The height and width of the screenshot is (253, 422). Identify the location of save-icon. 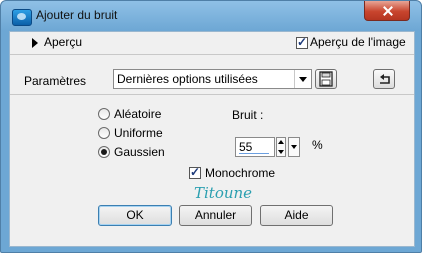
(326, 79).